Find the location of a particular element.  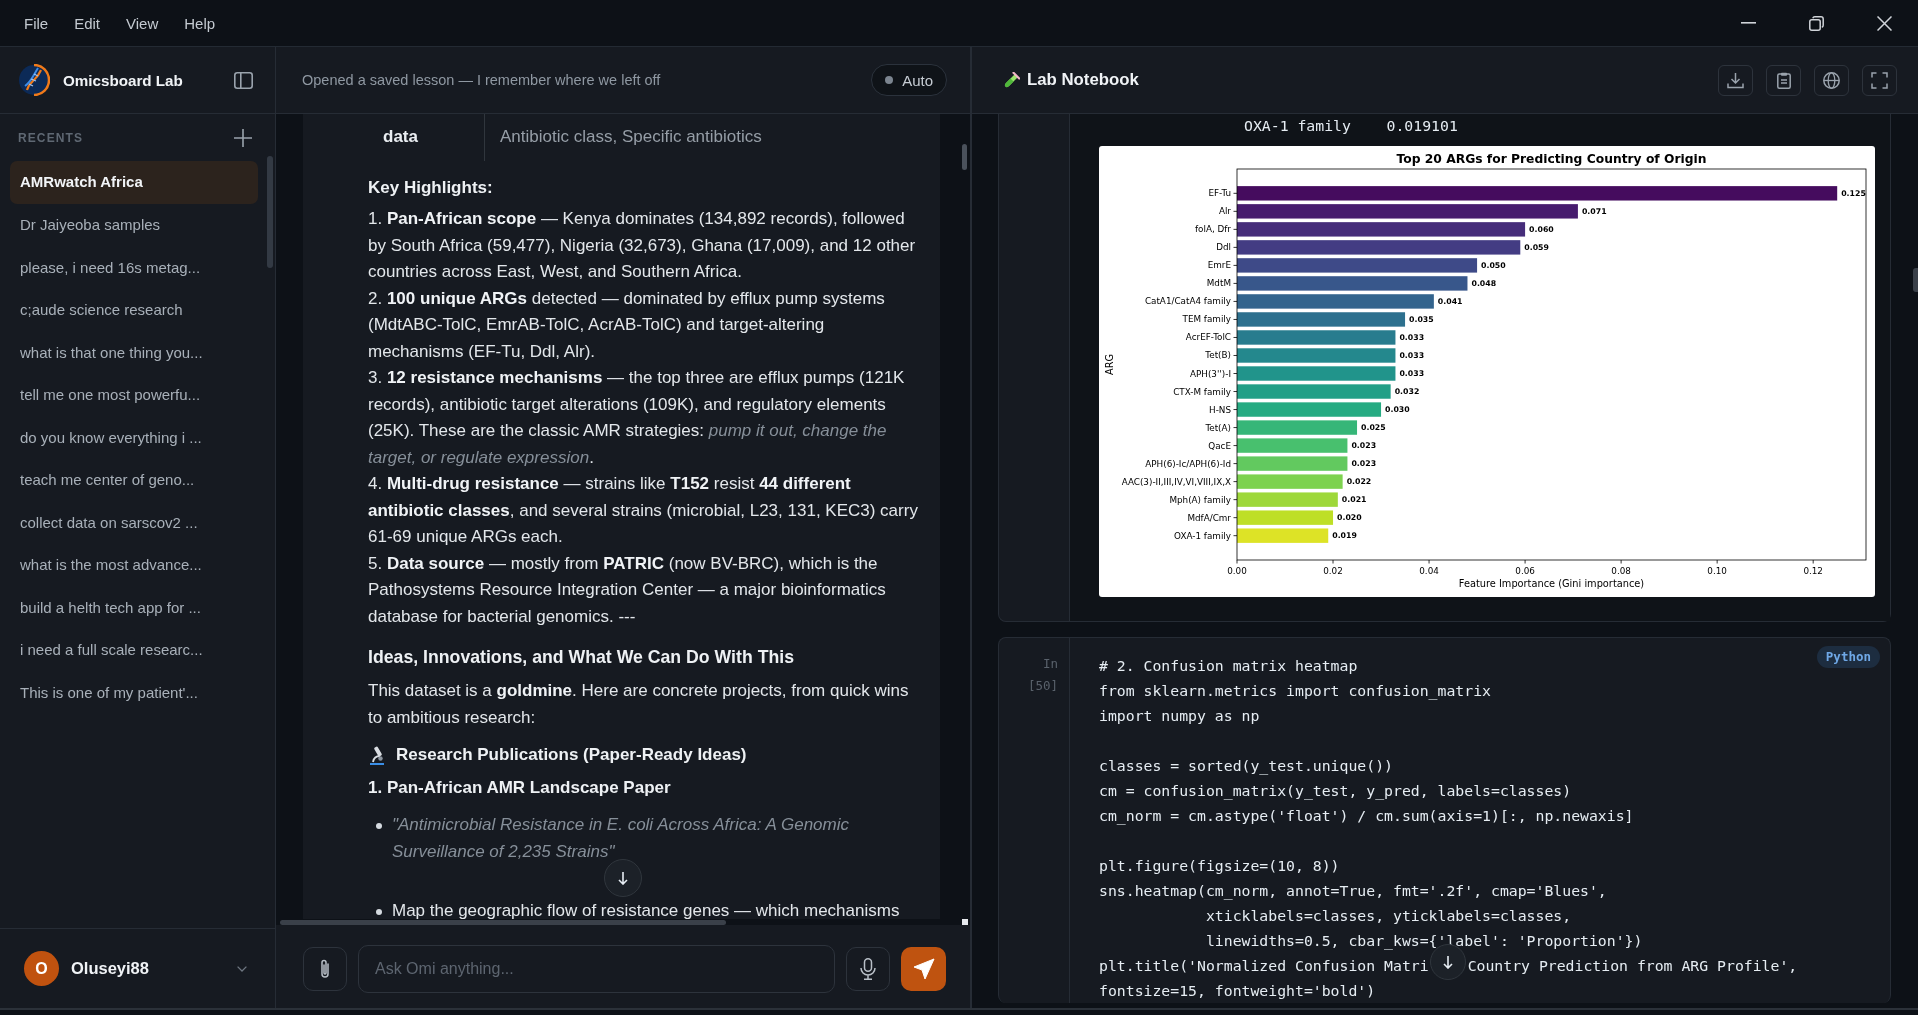

axis-title: ARG is located at coordinates (1109, 364).